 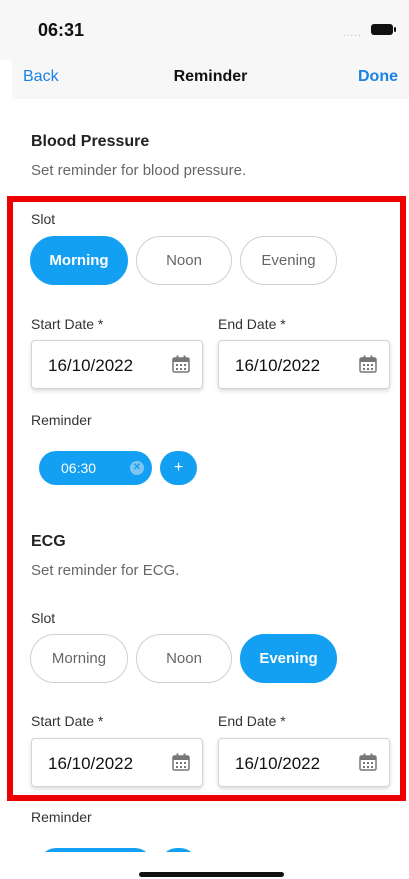 What do you see at coordinates (288, 260) in the screenshot?
I see `bp-slot-evening-button: Evening` at bounding box center [288, 260].